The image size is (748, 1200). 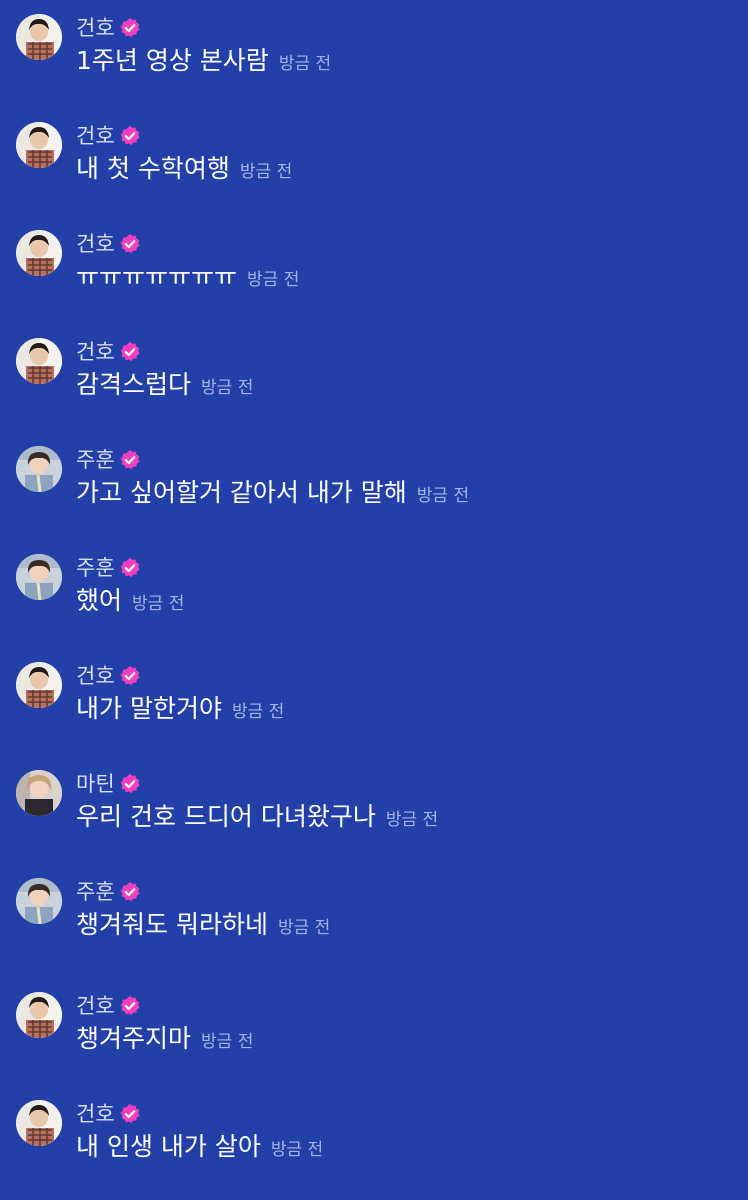 I want to click on message-text: 챙겨줘도 뭐라하네, so click(x=172, y=924).